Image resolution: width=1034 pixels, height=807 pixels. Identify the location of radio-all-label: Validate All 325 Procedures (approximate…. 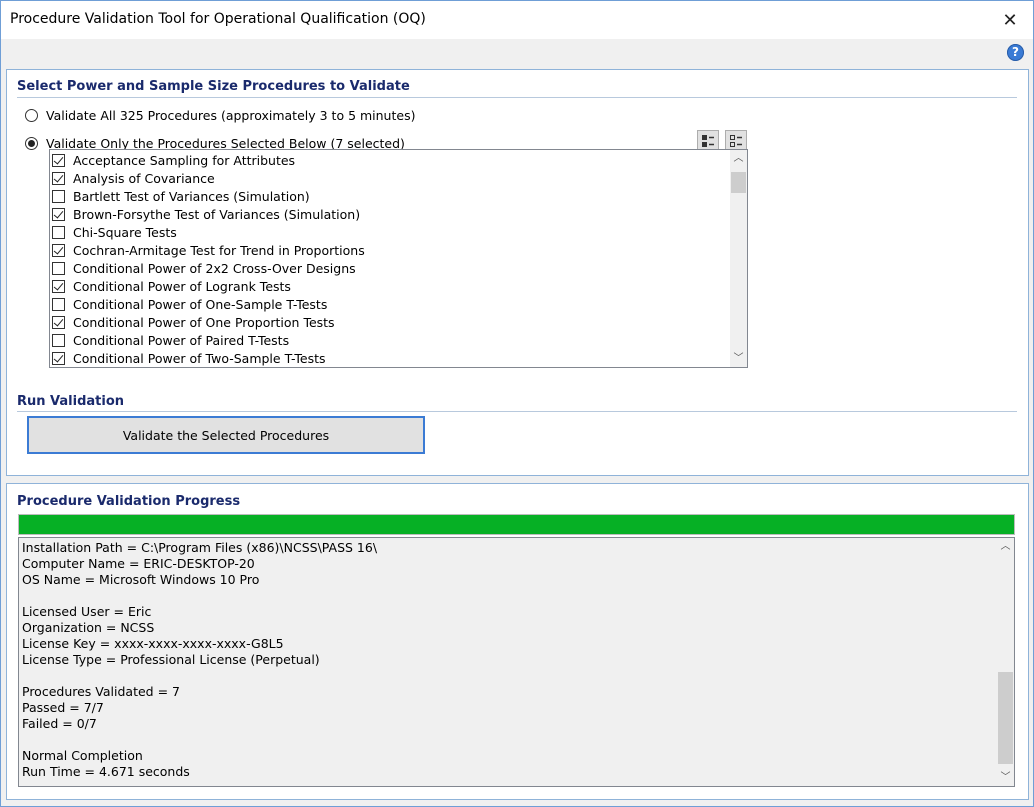
(231, 115).